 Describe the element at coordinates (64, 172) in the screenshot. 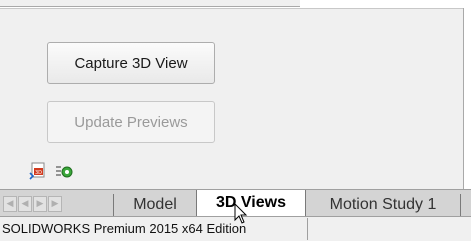

I see `list-settings-icon` at that location.